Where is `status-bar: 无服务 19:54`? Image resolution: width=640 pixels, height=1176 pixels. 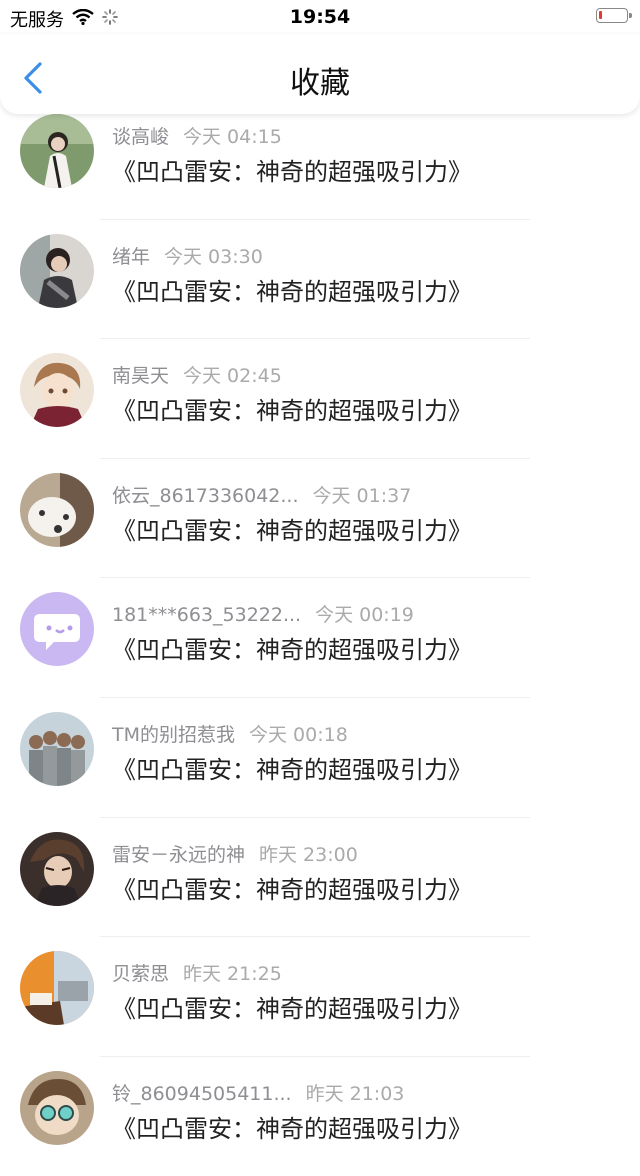 status-bar: 无服务 19:54 is located at coordinates (320, 17).